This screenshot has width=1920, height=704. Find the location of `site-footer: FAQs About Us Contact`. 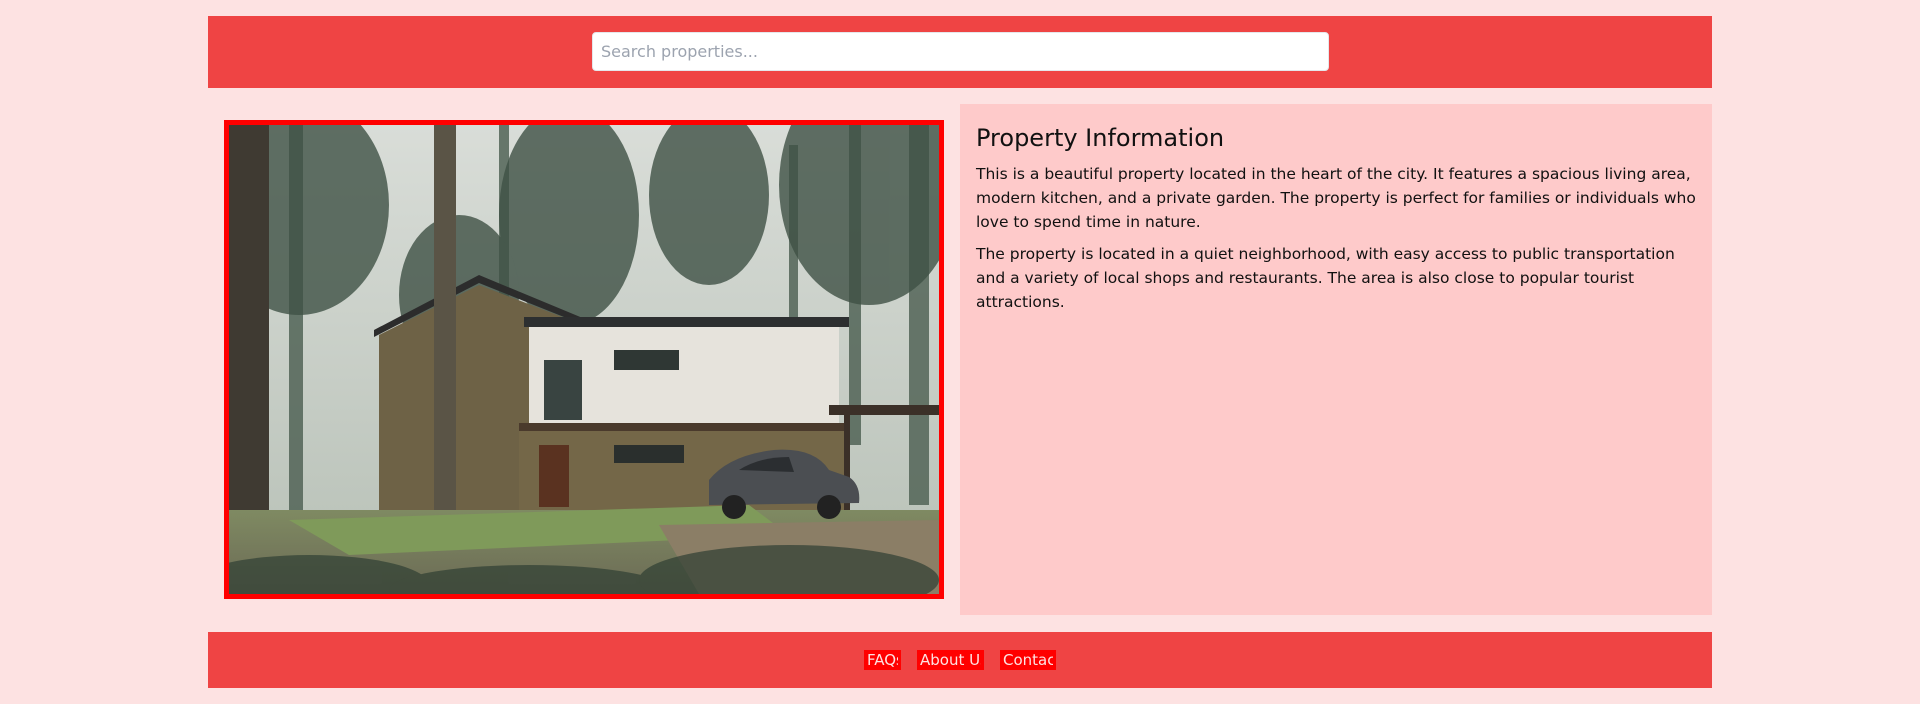

site-footer: FAQs About Us Contact is located at coordinates (960, 660).